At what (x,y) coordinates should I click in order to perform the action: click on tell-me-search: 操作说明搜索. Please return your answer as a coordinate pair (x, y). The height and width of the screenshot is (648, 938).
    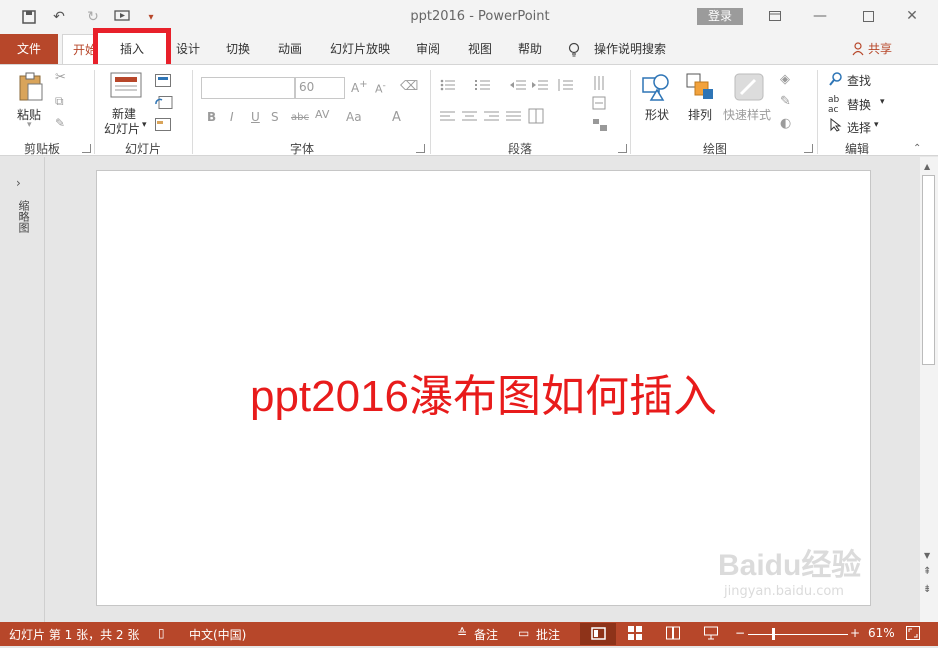
    Looking at the image, I should click on (635, 49).